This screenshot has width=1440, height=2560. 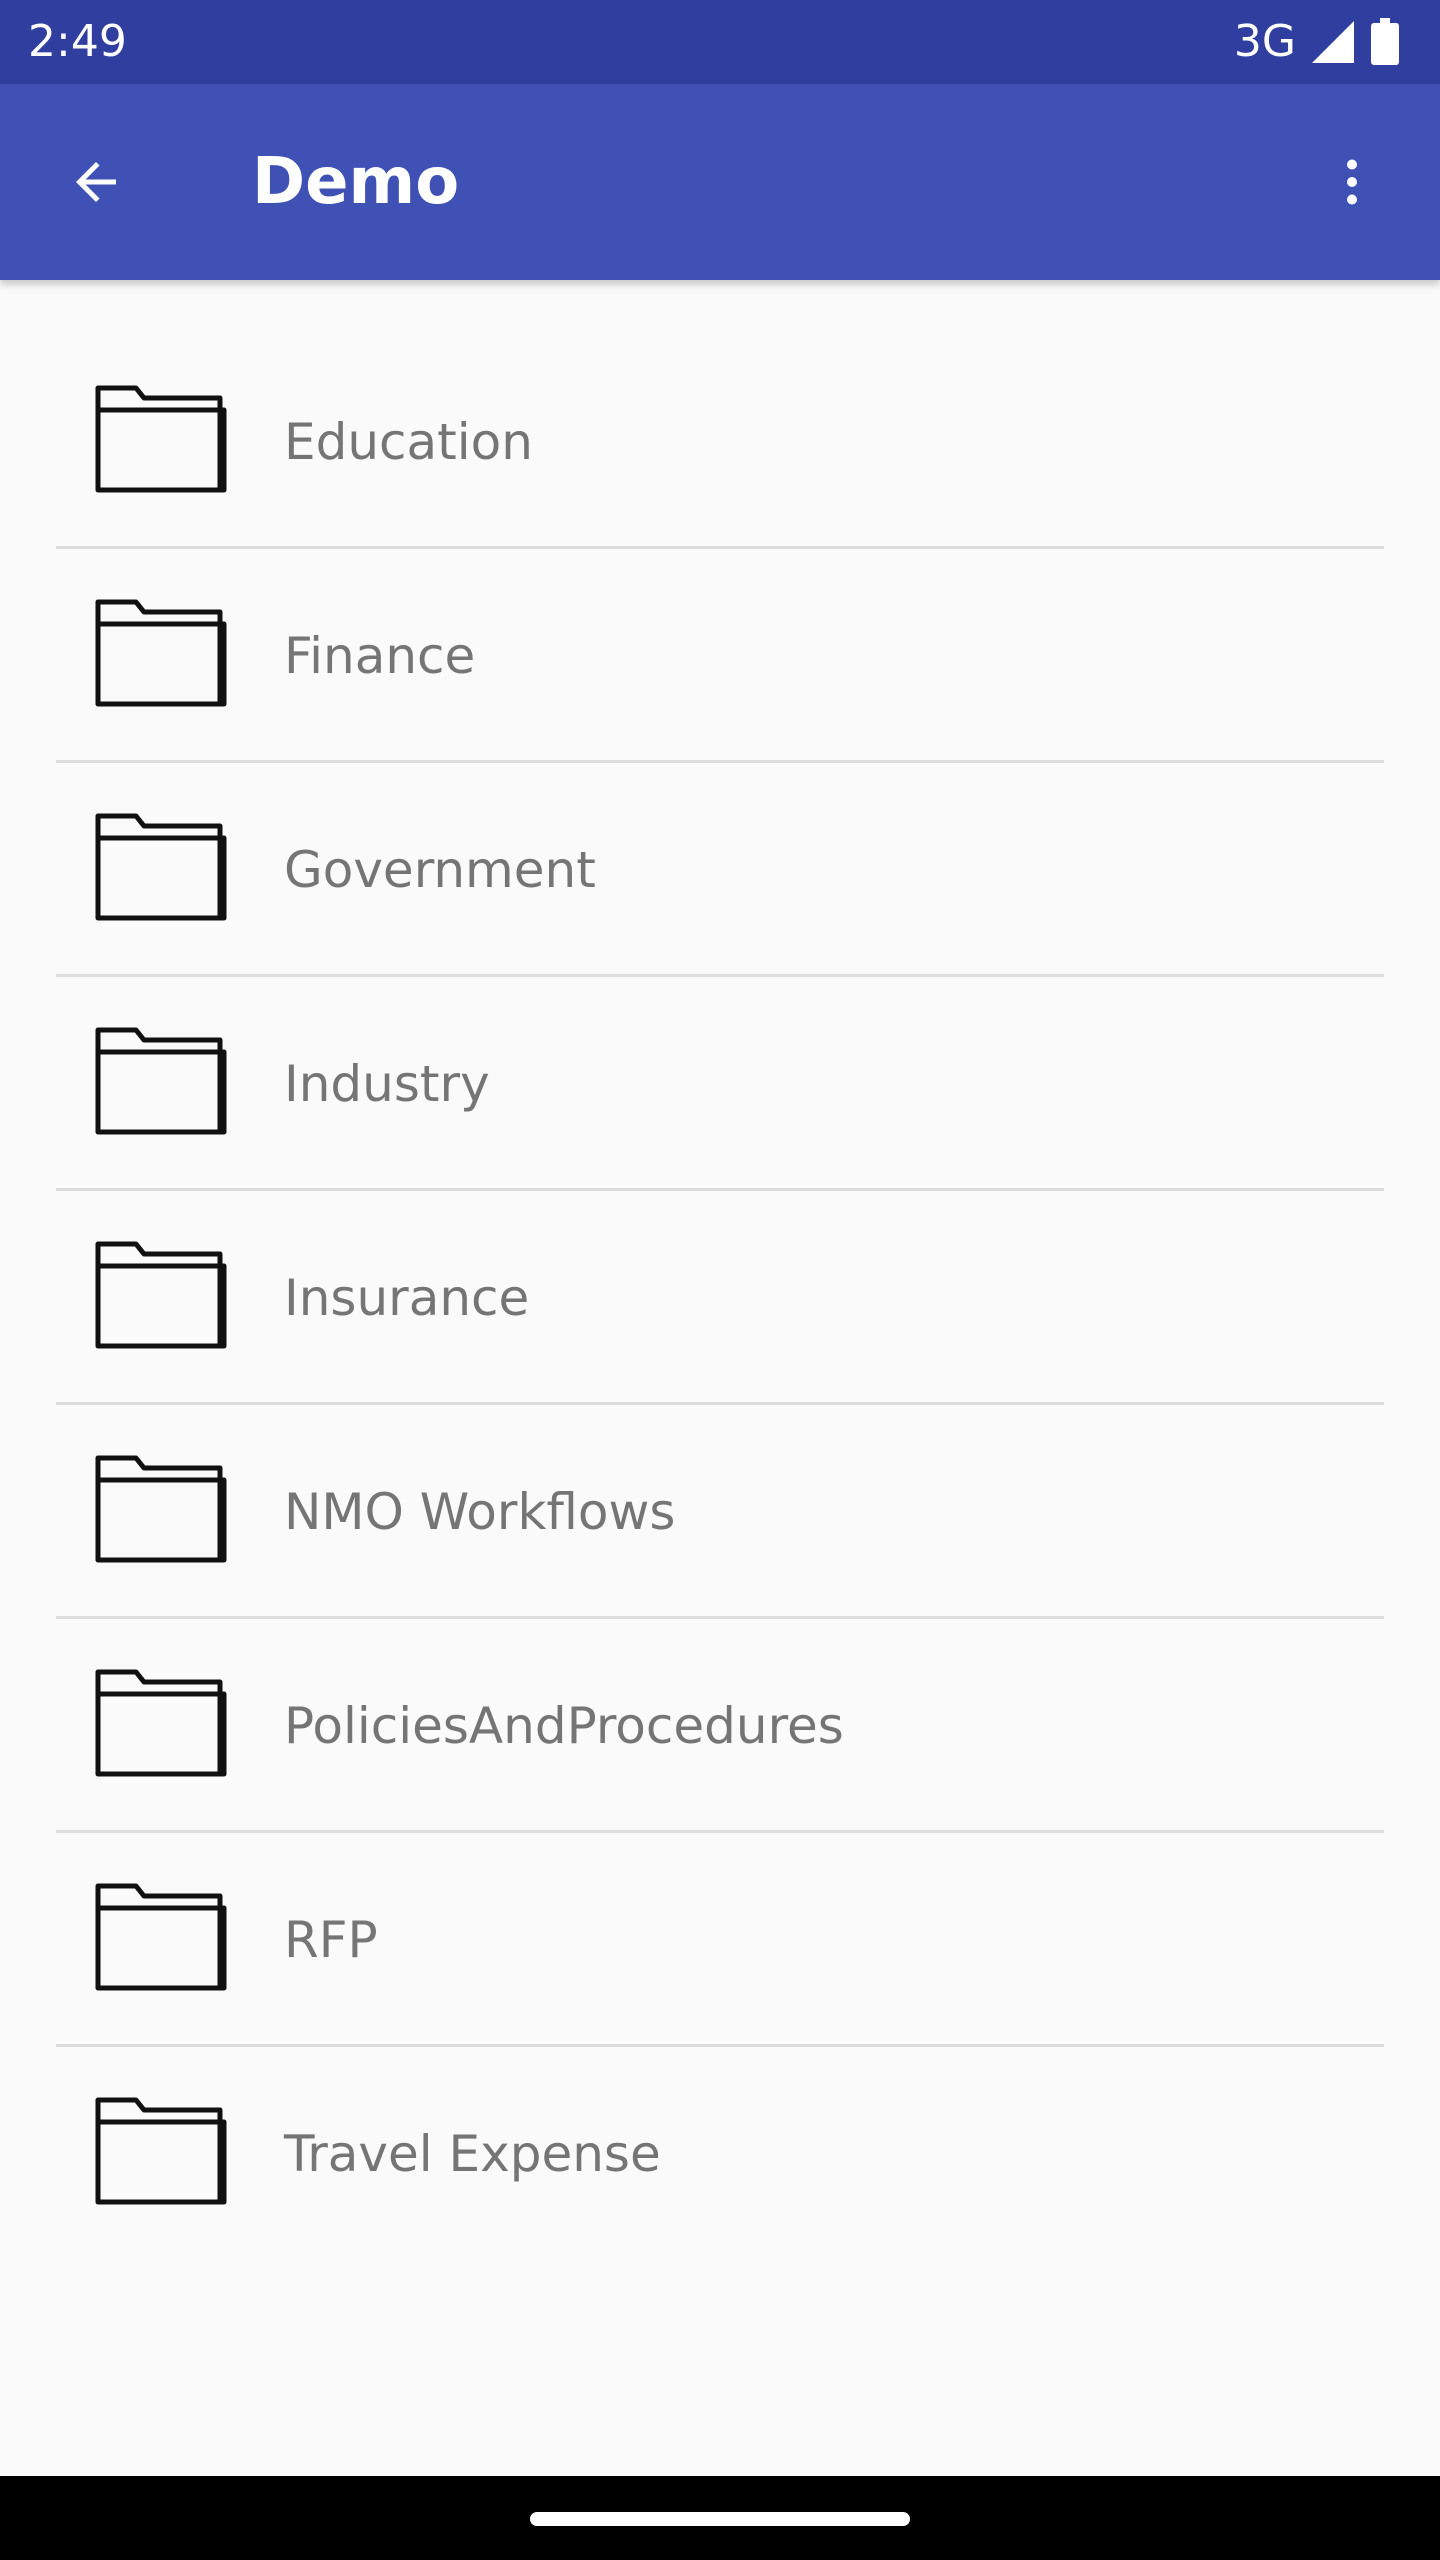 I want to click on back-button, so click(x=96, y=182).